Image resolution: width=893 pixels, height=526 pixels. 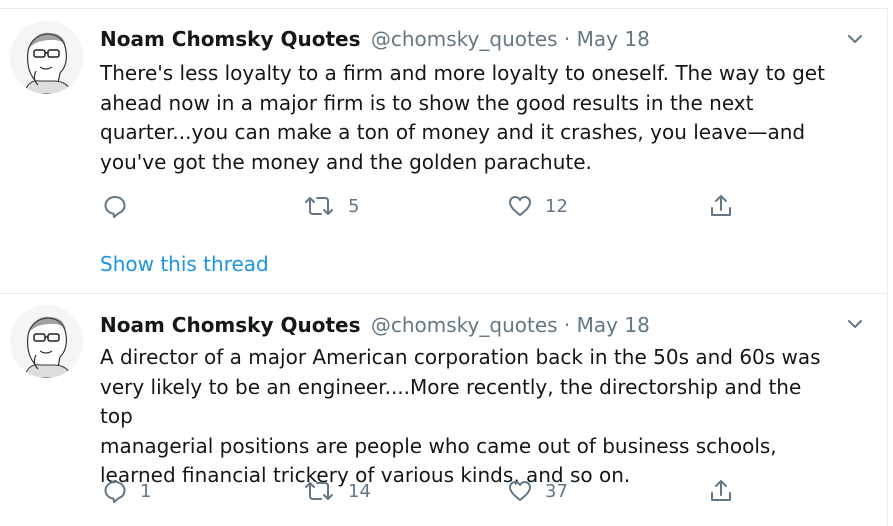 What do you see at coordinates (425, 491) in the screenshot?
I see `tweet-actions: 1 14 37` at bounding box center [425, 491].